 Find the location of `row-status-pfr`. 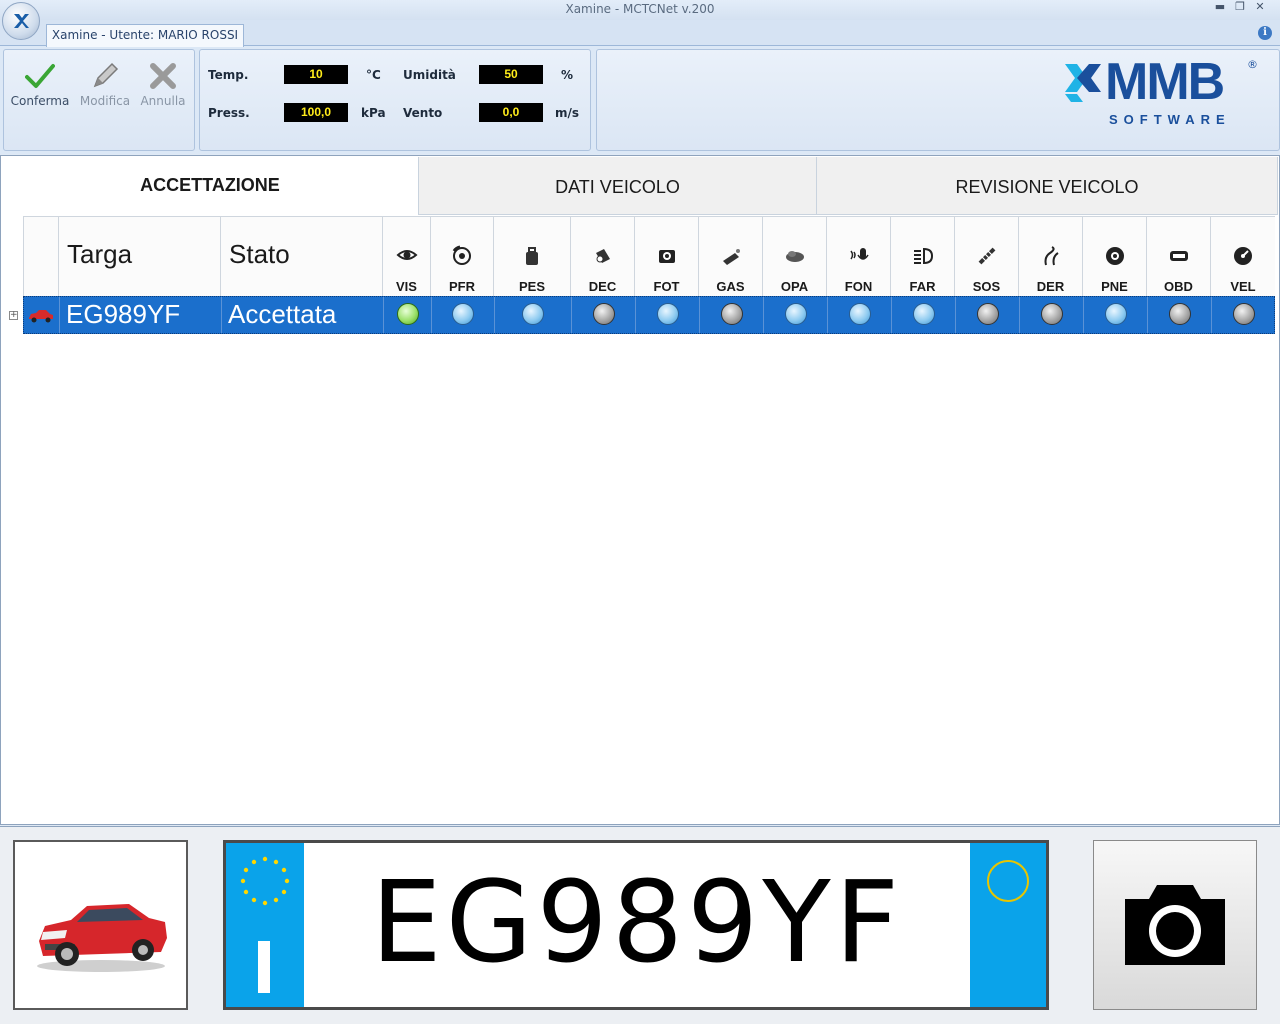

row-status-pfr is located at coordinates (462, 315).